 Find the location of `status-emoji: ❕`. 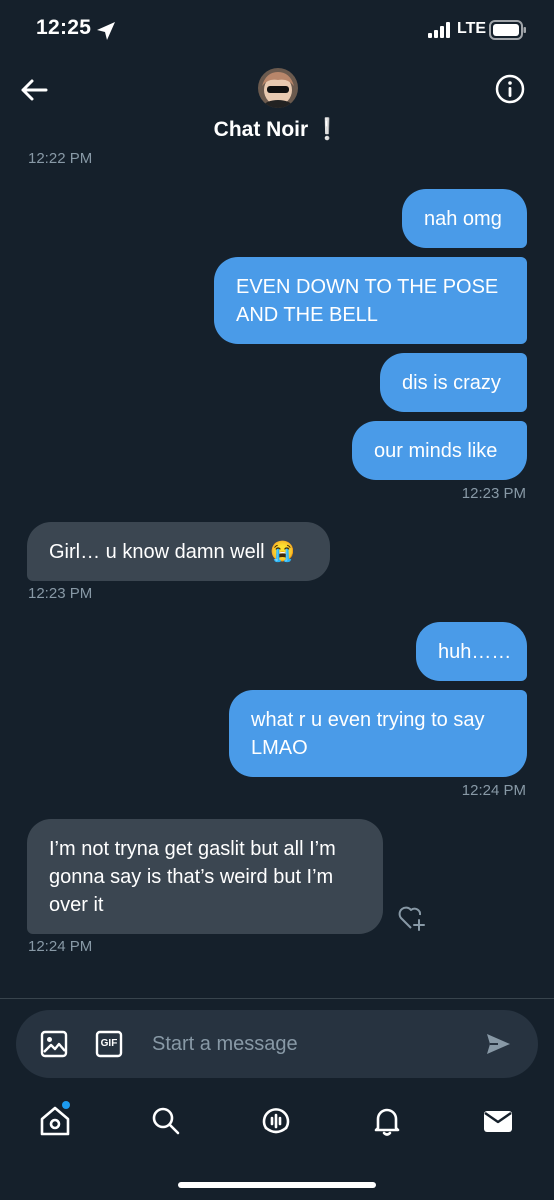

status-emoji: ❕ is located at coordinates (327, 129).